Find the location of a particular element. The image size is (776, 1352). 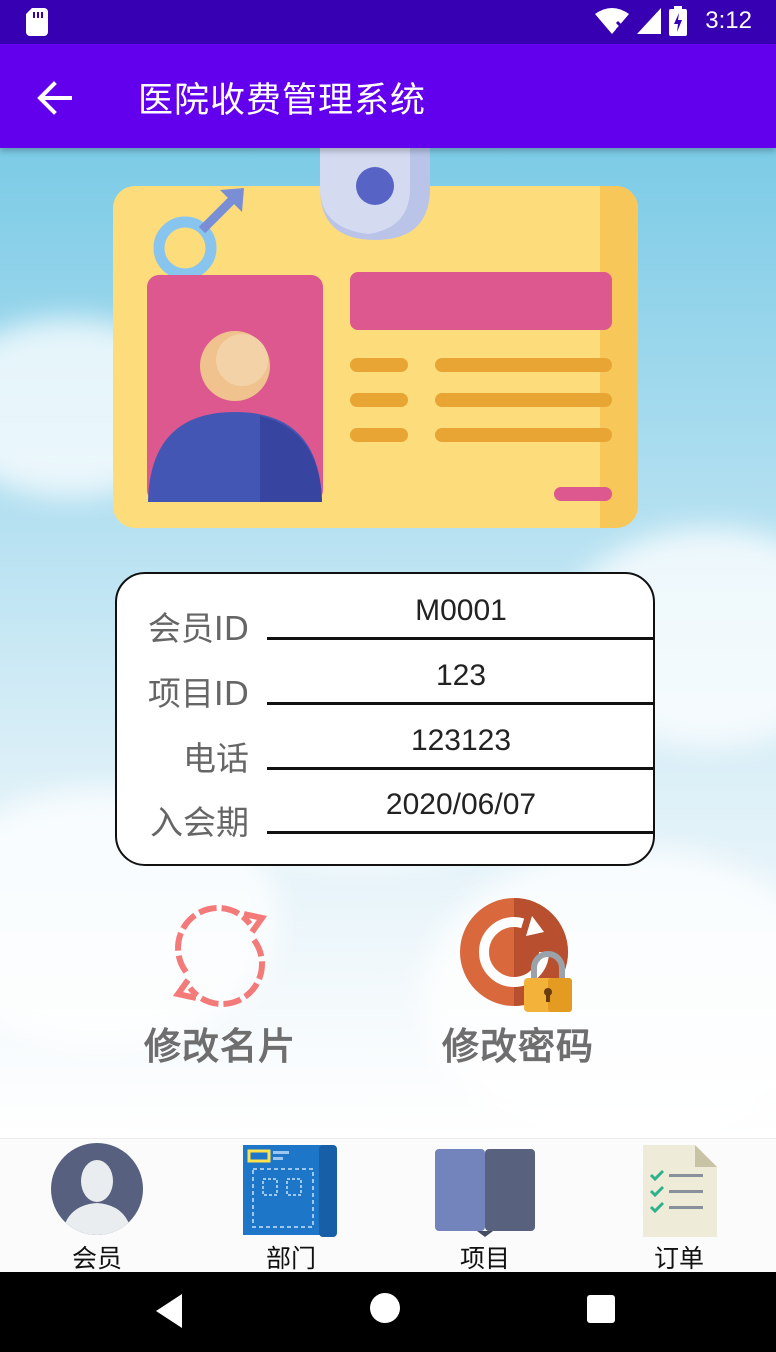

project-id-row: 项目ID 123 is located at coordinates (387, 685).